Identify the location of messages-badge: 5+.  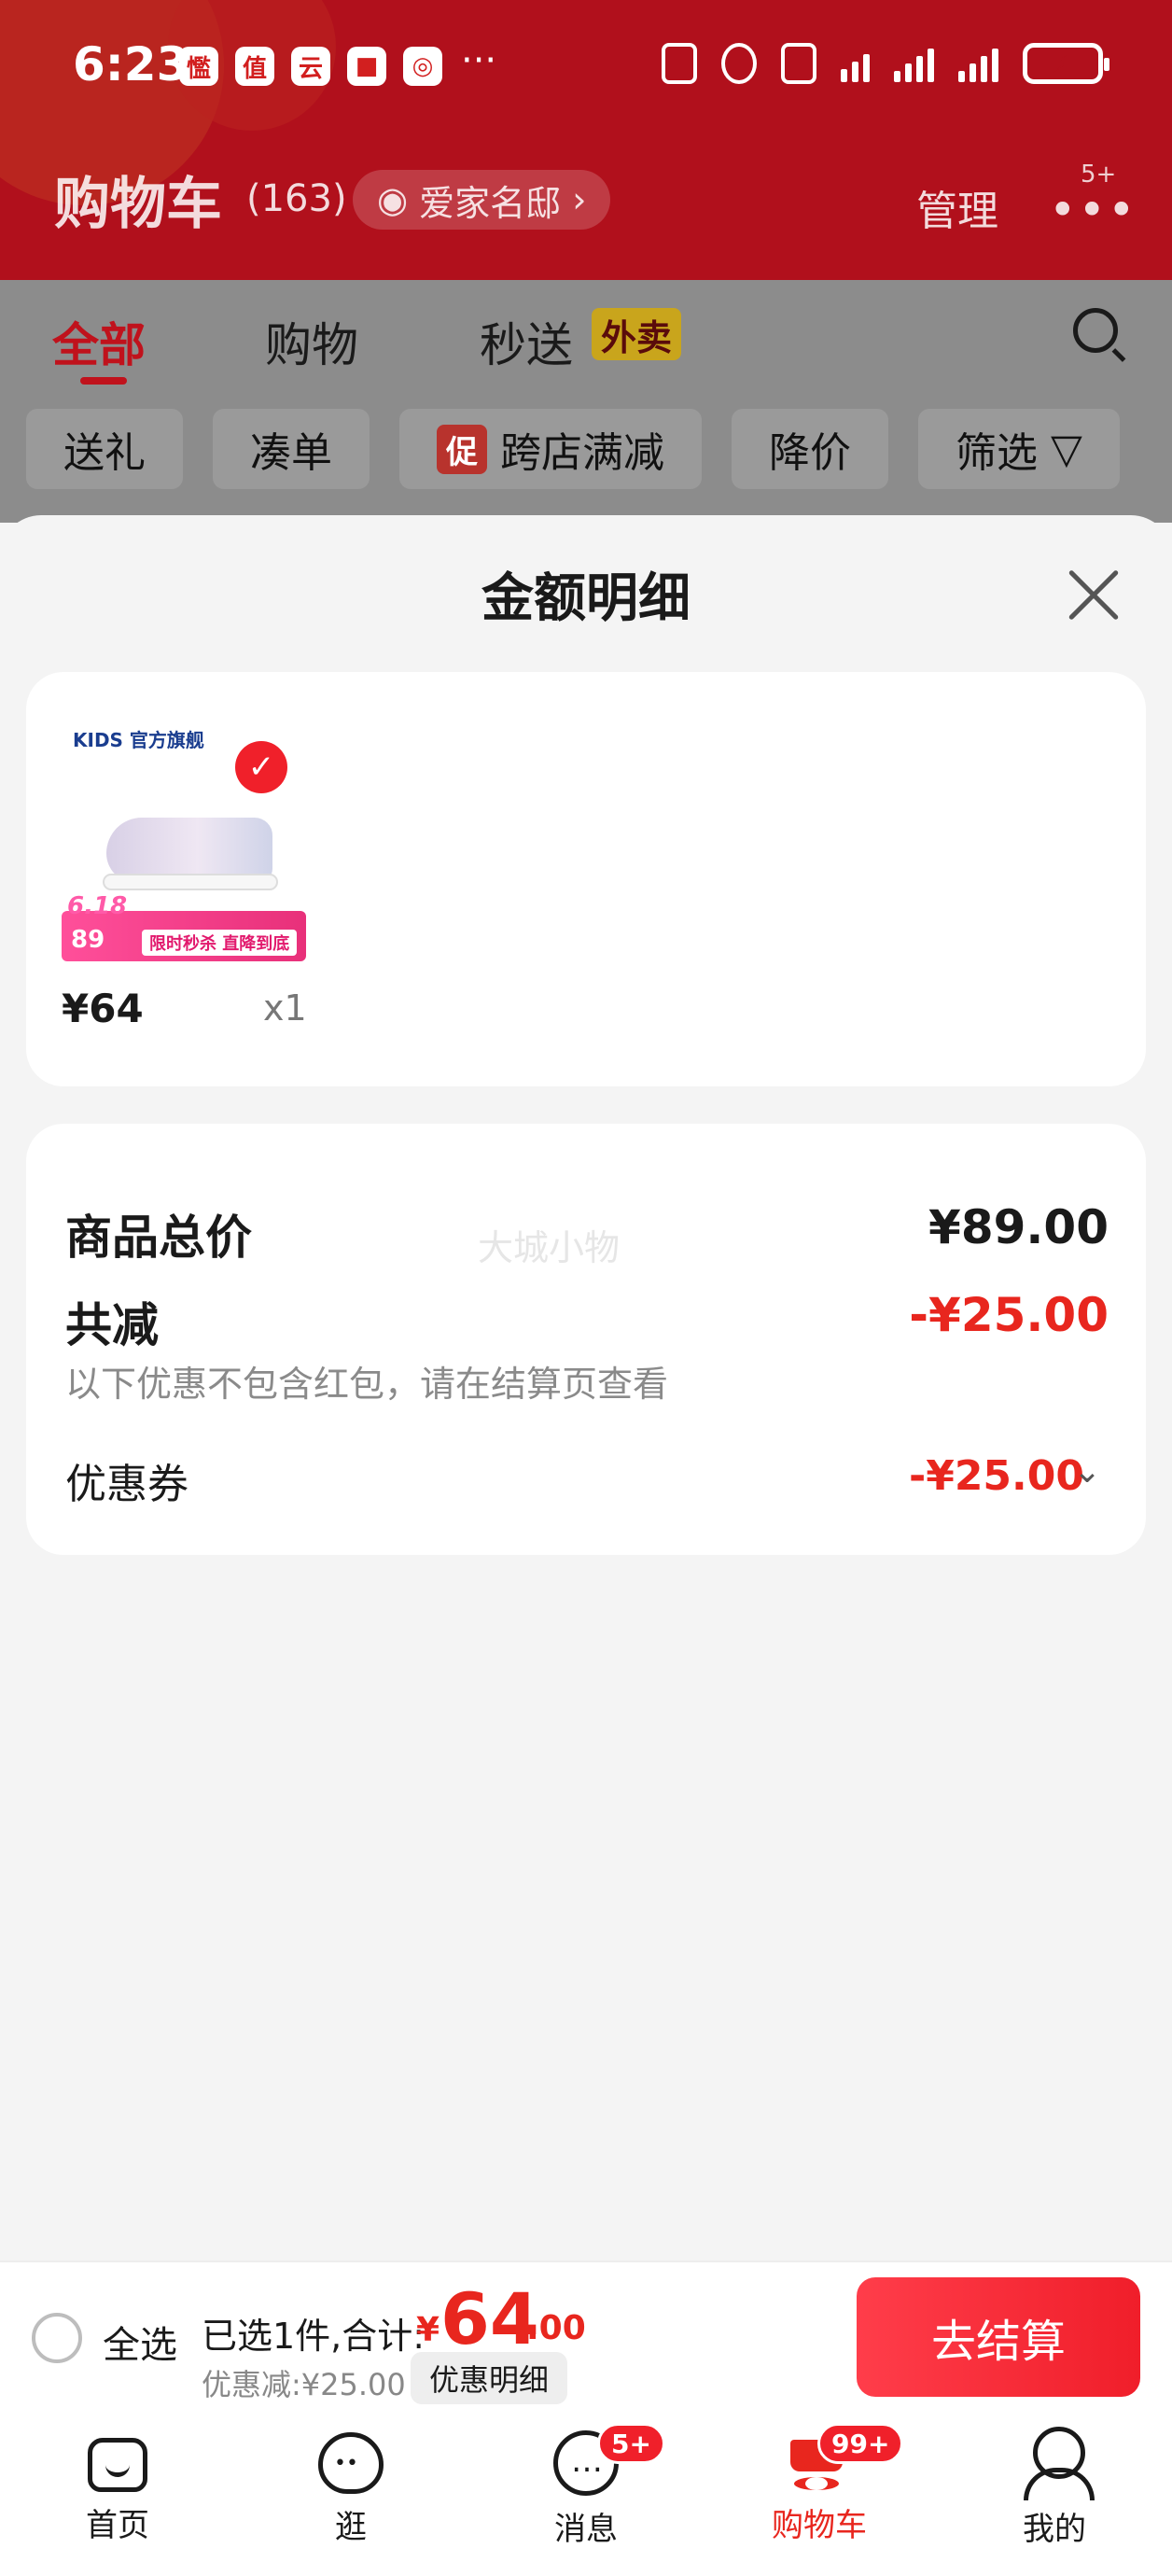
(631, 2443).